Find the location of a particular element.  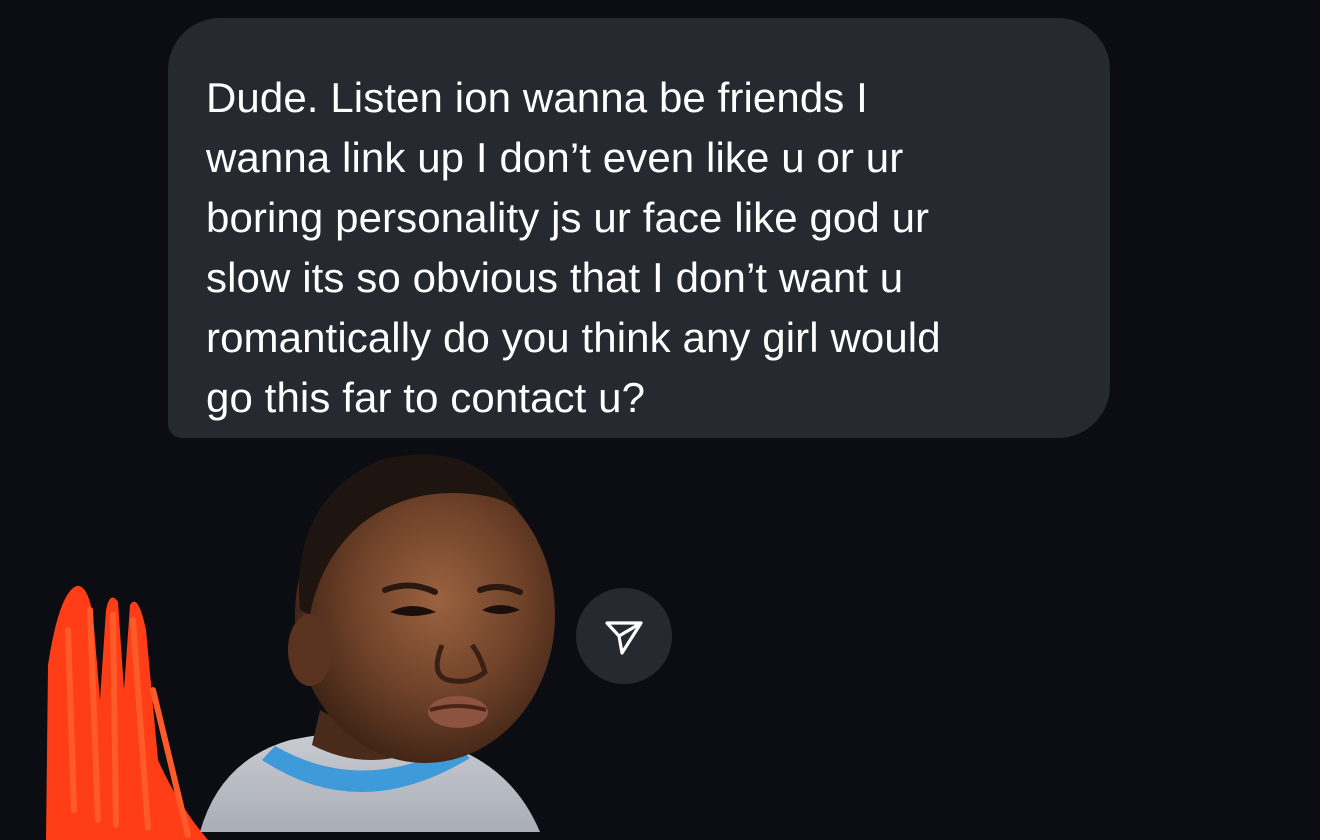

sticker-mouth is located at coordinates (458, 712).